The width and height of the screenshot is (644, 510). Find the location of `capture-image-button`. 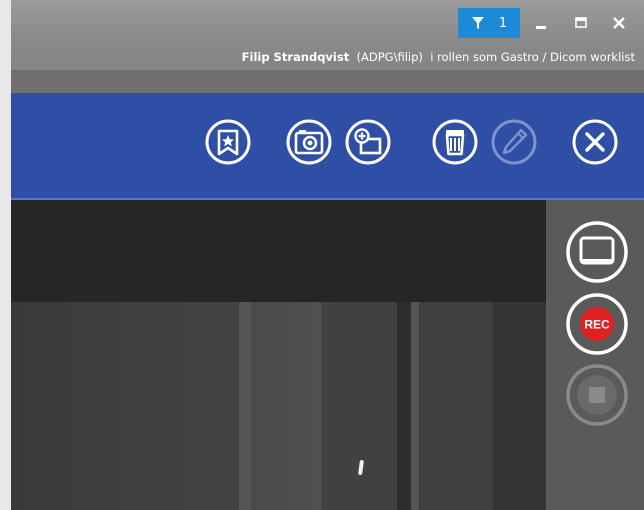

capture-image-button is located at coordinates (309, 142).